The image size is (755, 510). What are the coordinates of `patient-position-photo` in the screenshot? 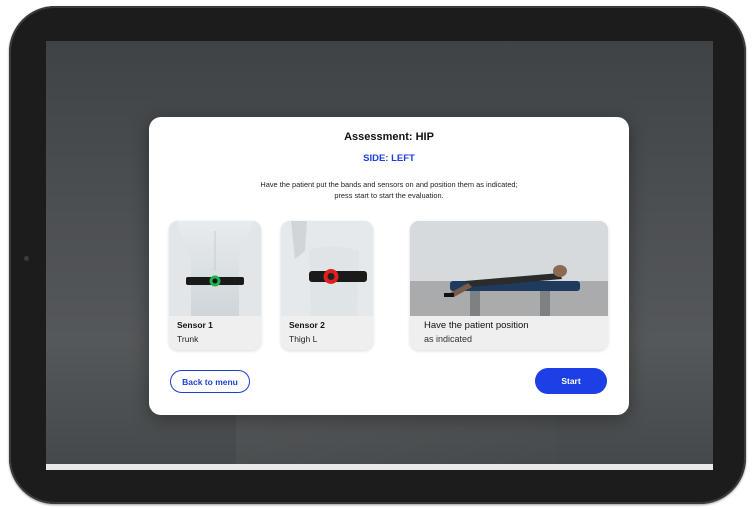 It's located at (509, 268).